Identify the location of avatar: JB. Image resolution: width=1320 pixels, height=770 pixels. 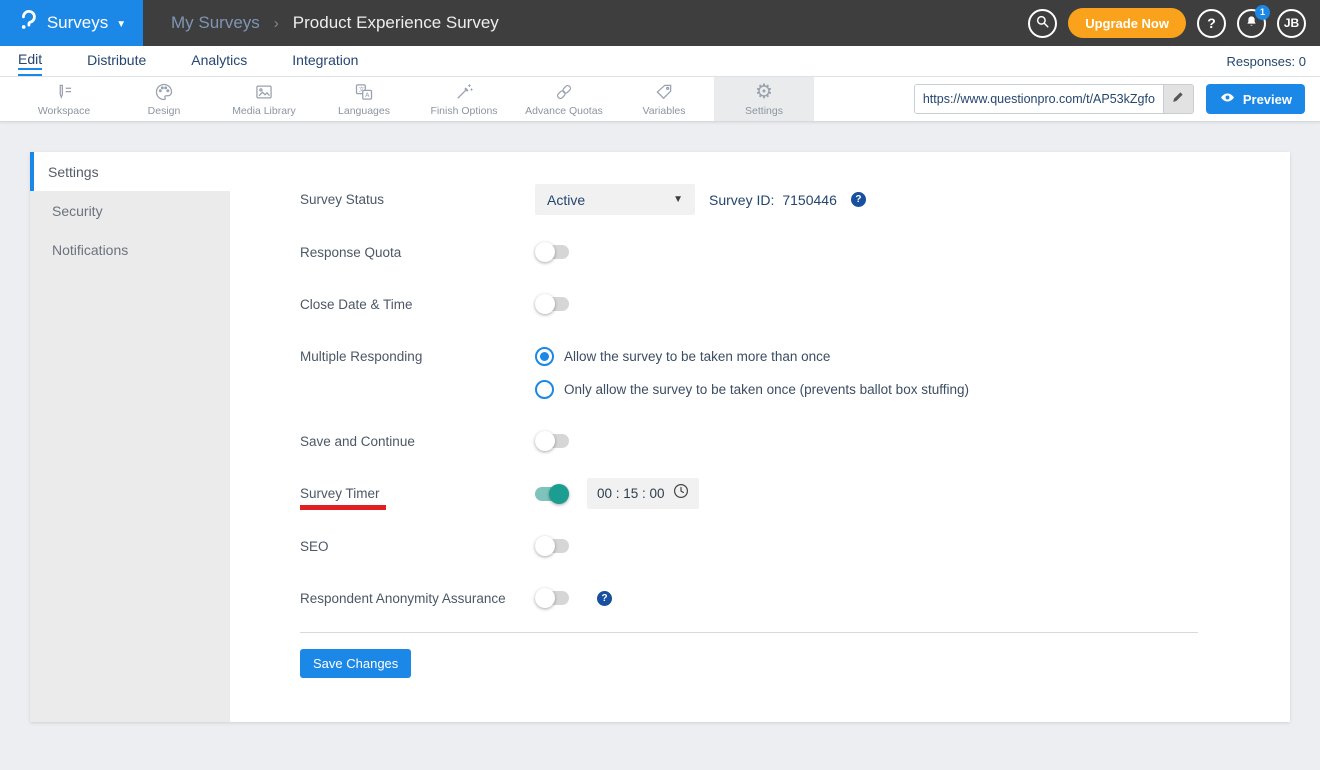
(1291, 23).